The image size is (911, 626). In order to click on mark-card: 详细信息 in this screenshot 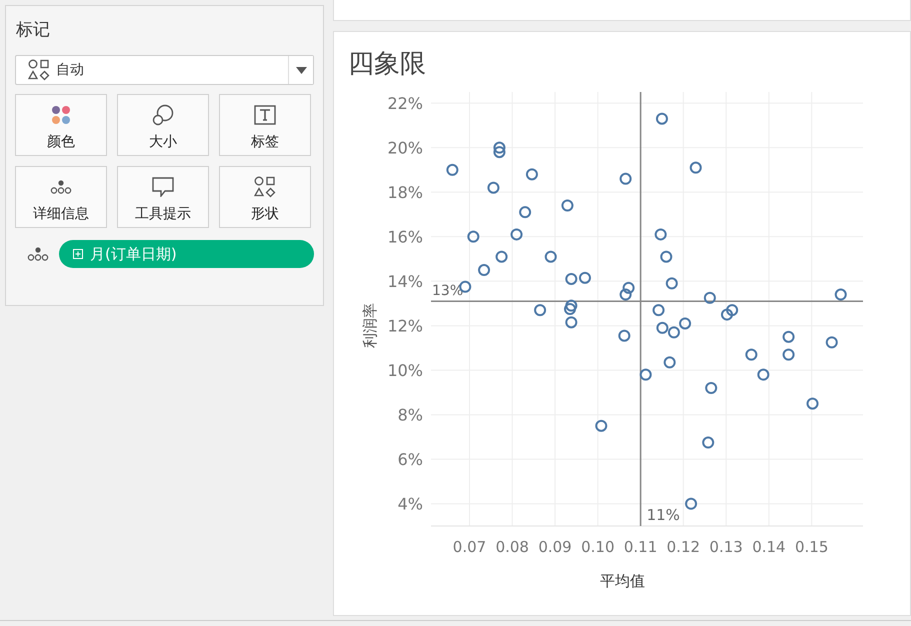, I will do `click(61, 197)`.